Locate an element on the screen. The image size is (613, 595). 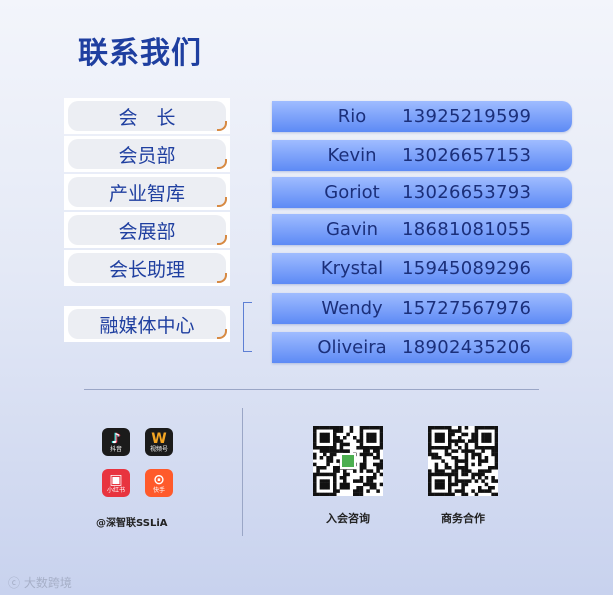
kuaishou-icon: ⊙ 快手 is located at coordinates (159, 483).